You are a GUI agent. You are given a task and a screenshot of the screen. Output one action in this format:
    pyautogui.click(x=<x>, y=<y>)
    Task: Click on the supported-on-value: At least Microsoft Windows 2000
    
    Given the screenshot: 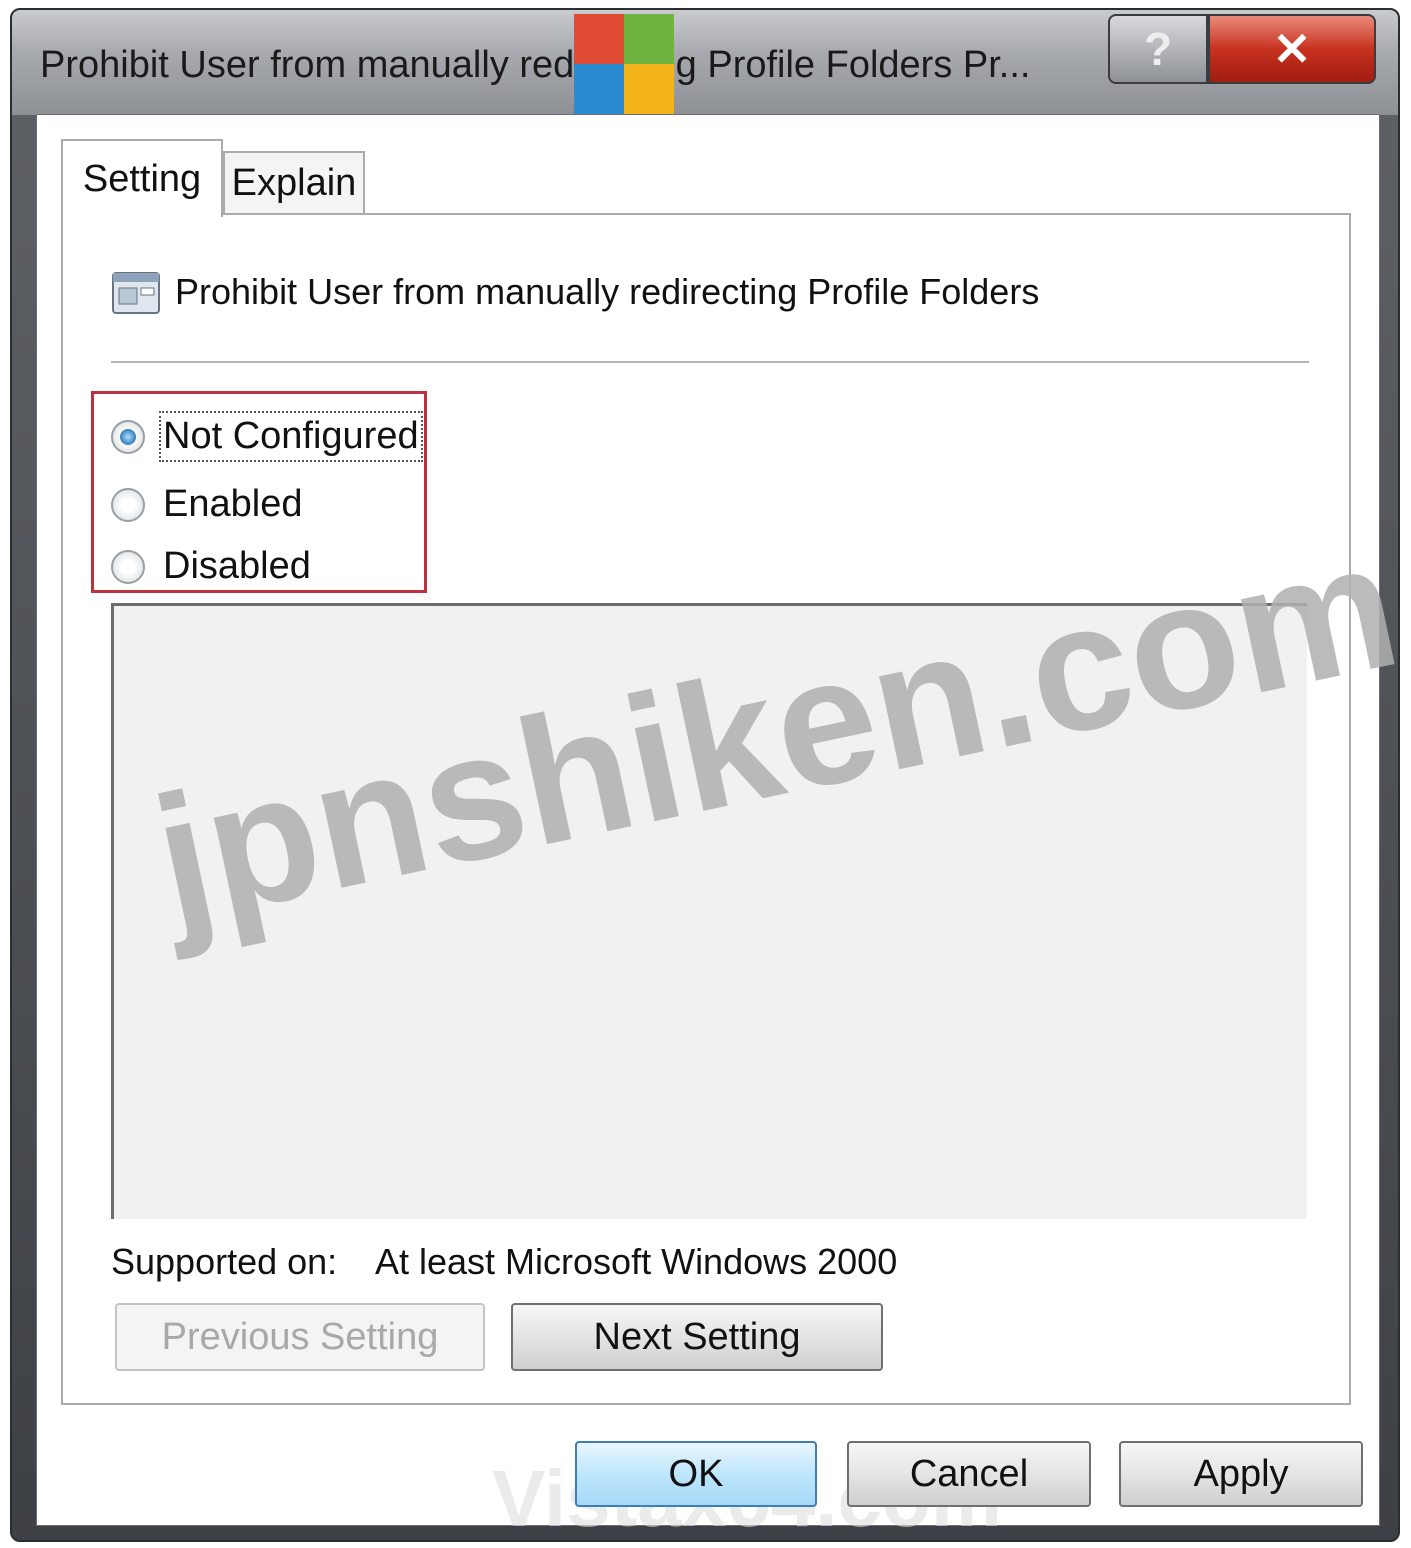 What is the action you would take?
    pyautogui.click(x=636, y=1261)
    